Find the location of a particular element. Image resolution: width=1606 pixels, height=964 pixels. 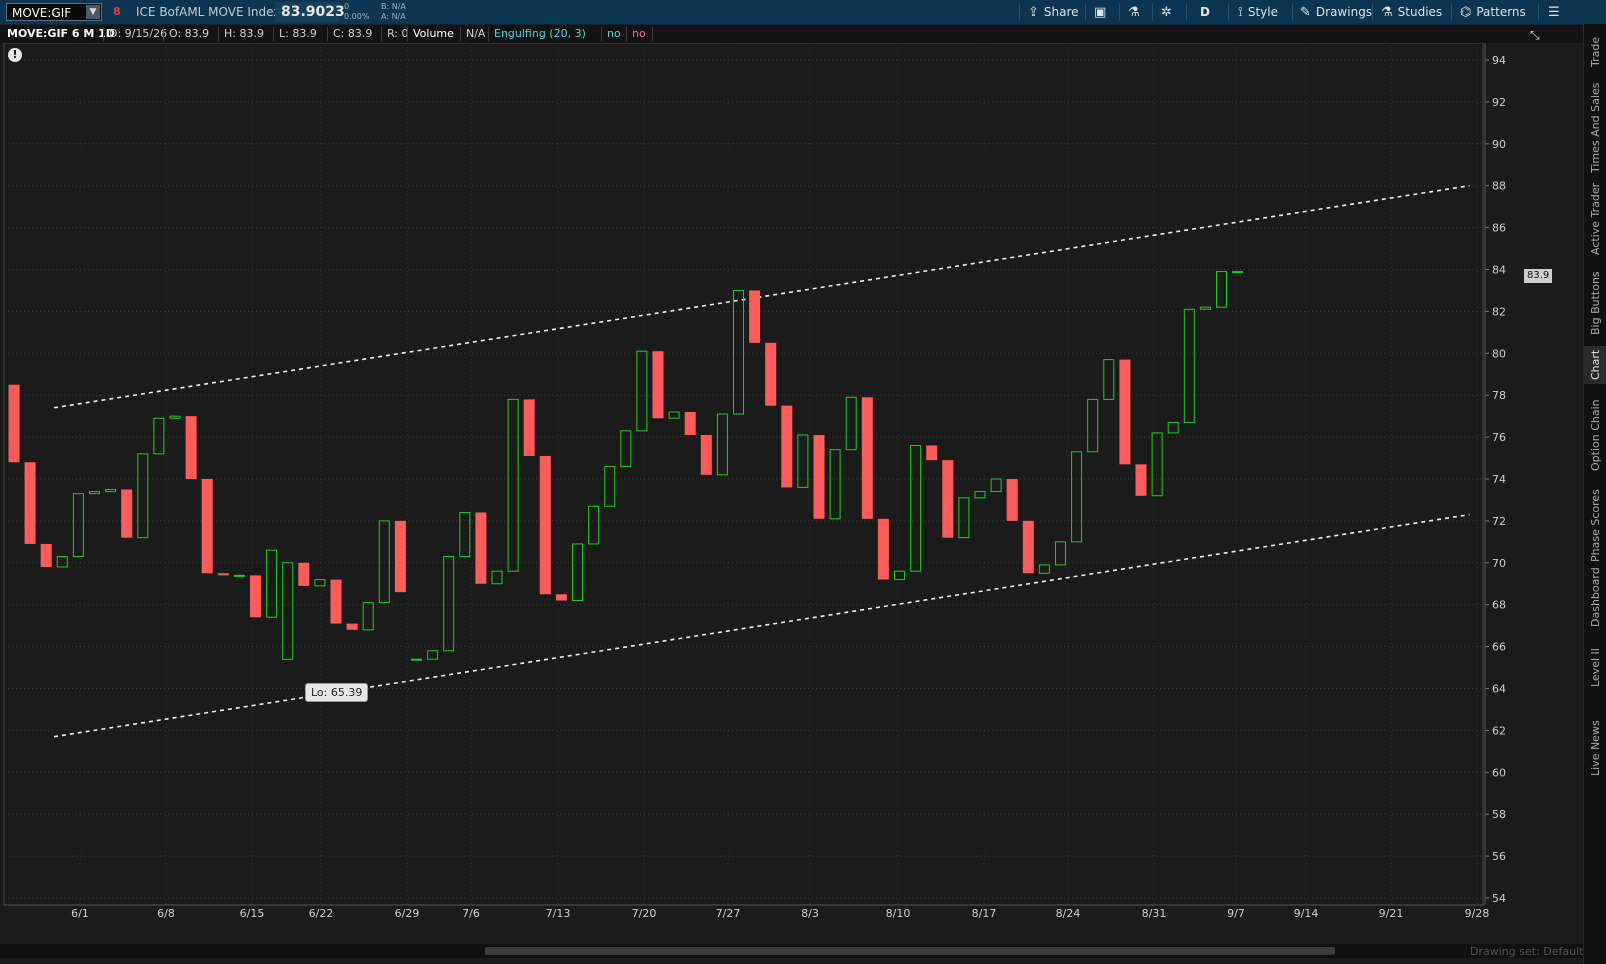

price-tick-label: 56 is located at coordinates (1499, 856).